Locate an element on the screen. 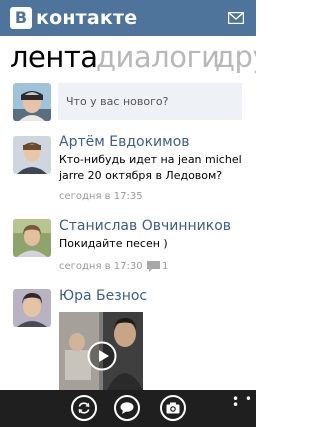 This screenshot has width=320, height=427. app-bar: • • • is located at coordinates (128, 408).